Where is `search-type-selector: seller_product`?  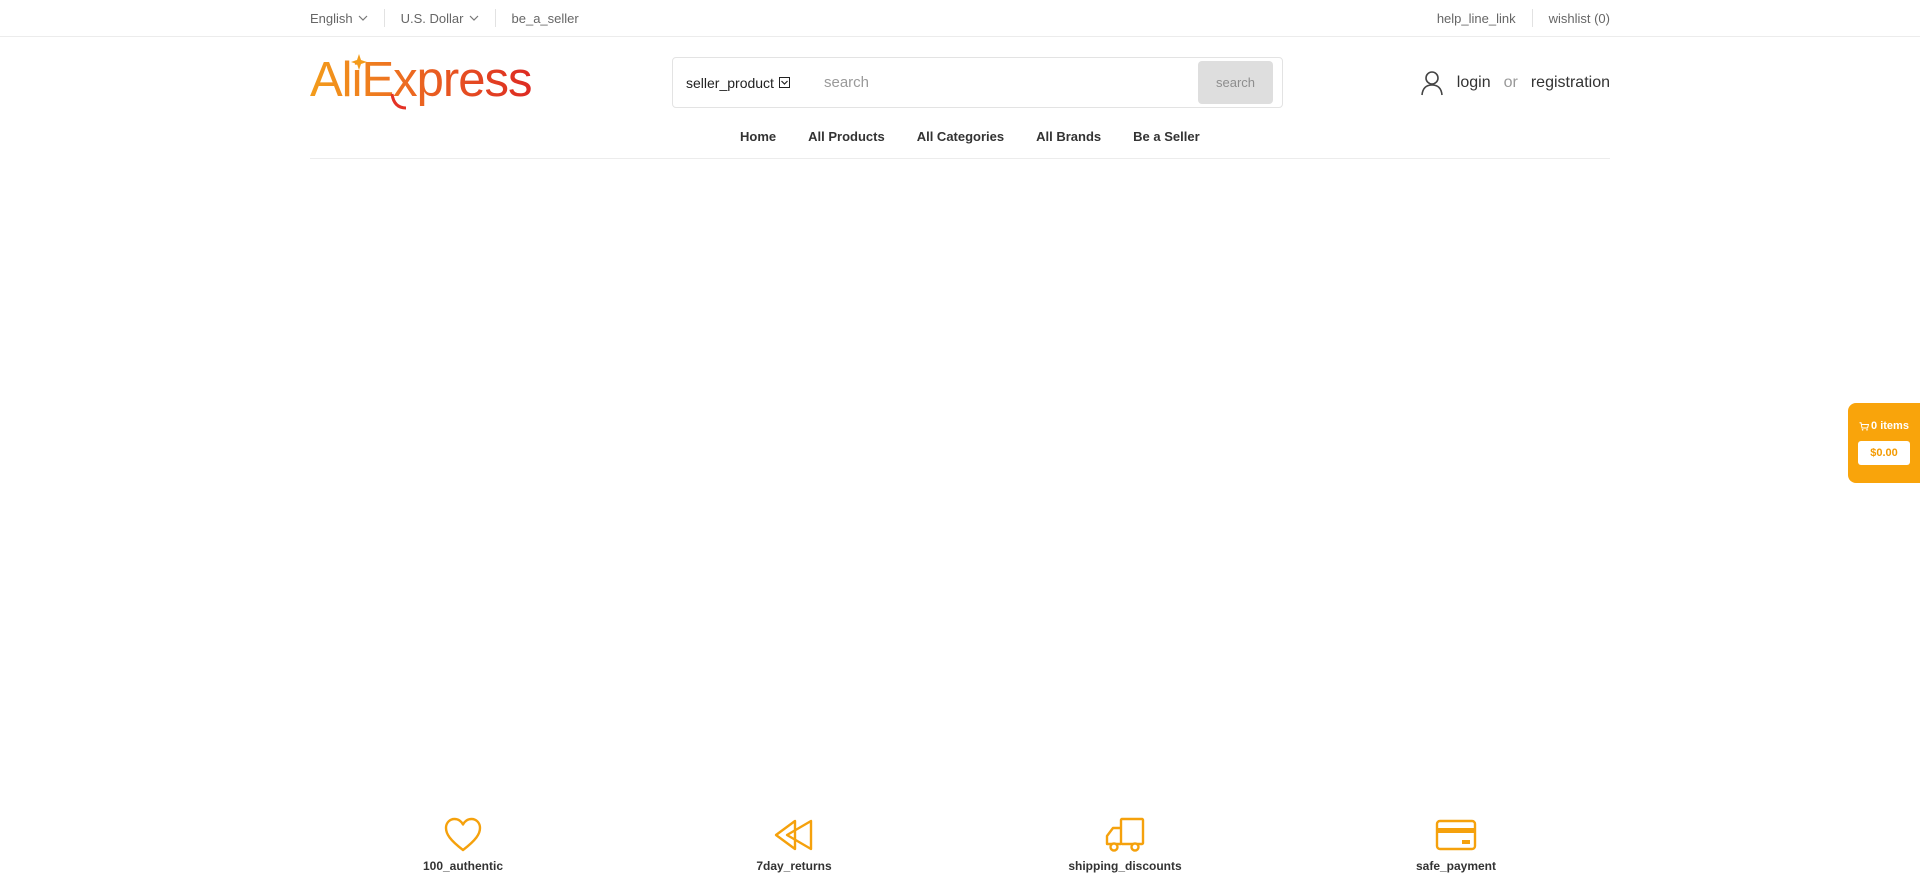
search-type-selector: seller_product is located at coordinates (751, 83).